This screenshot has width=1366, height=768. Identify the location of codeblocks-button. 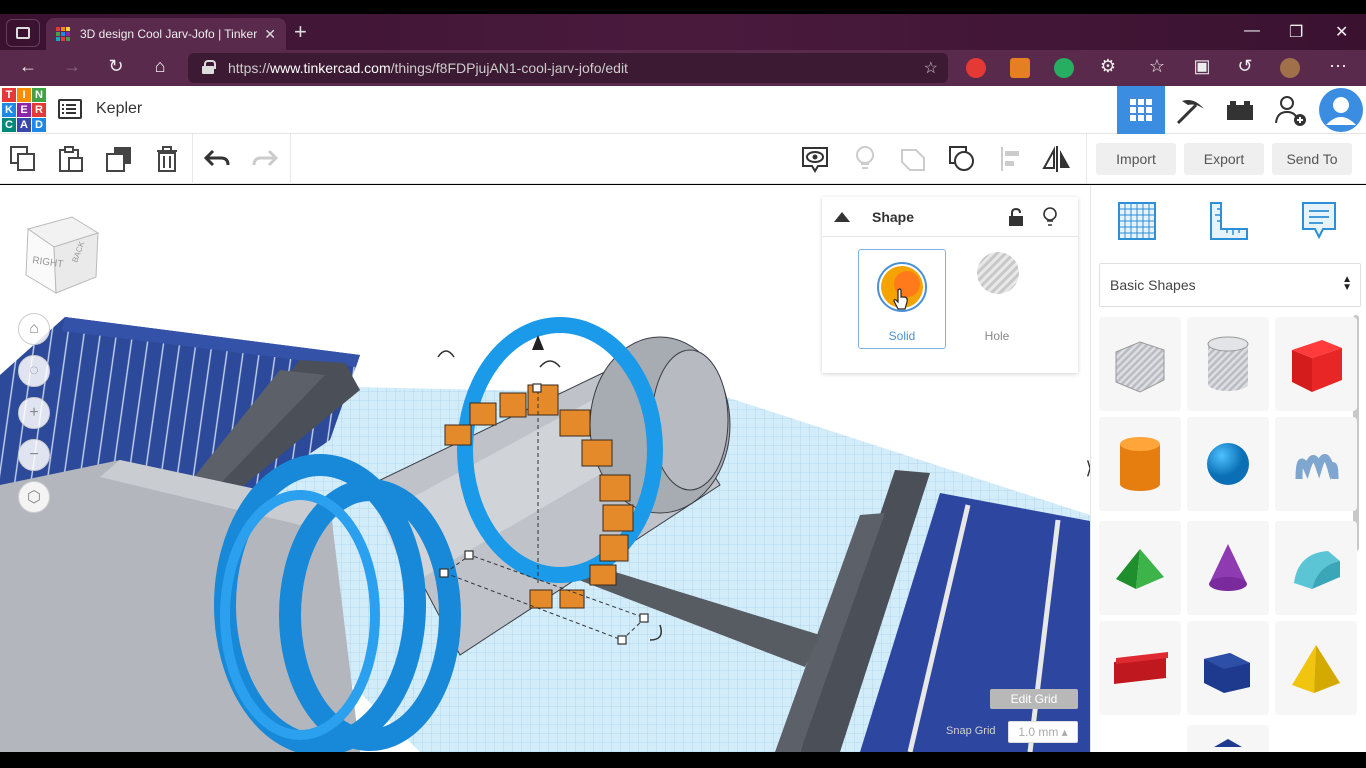
(1191, 110).